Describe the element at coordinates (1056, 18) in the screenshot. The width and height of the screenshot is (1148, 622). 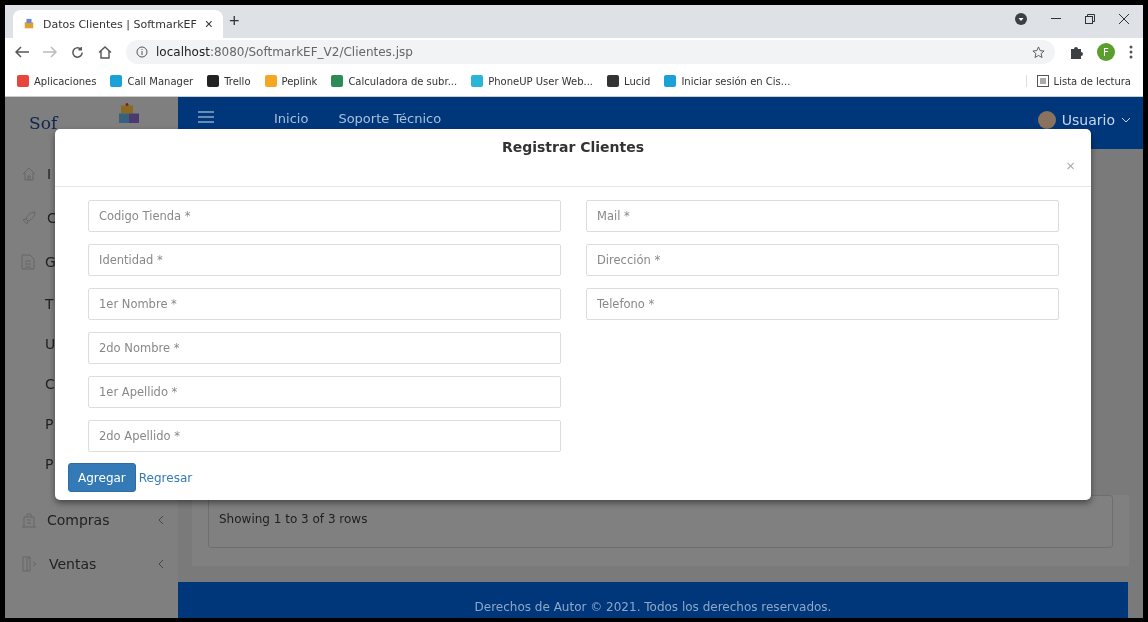
I see `minimize-icon` at that location.